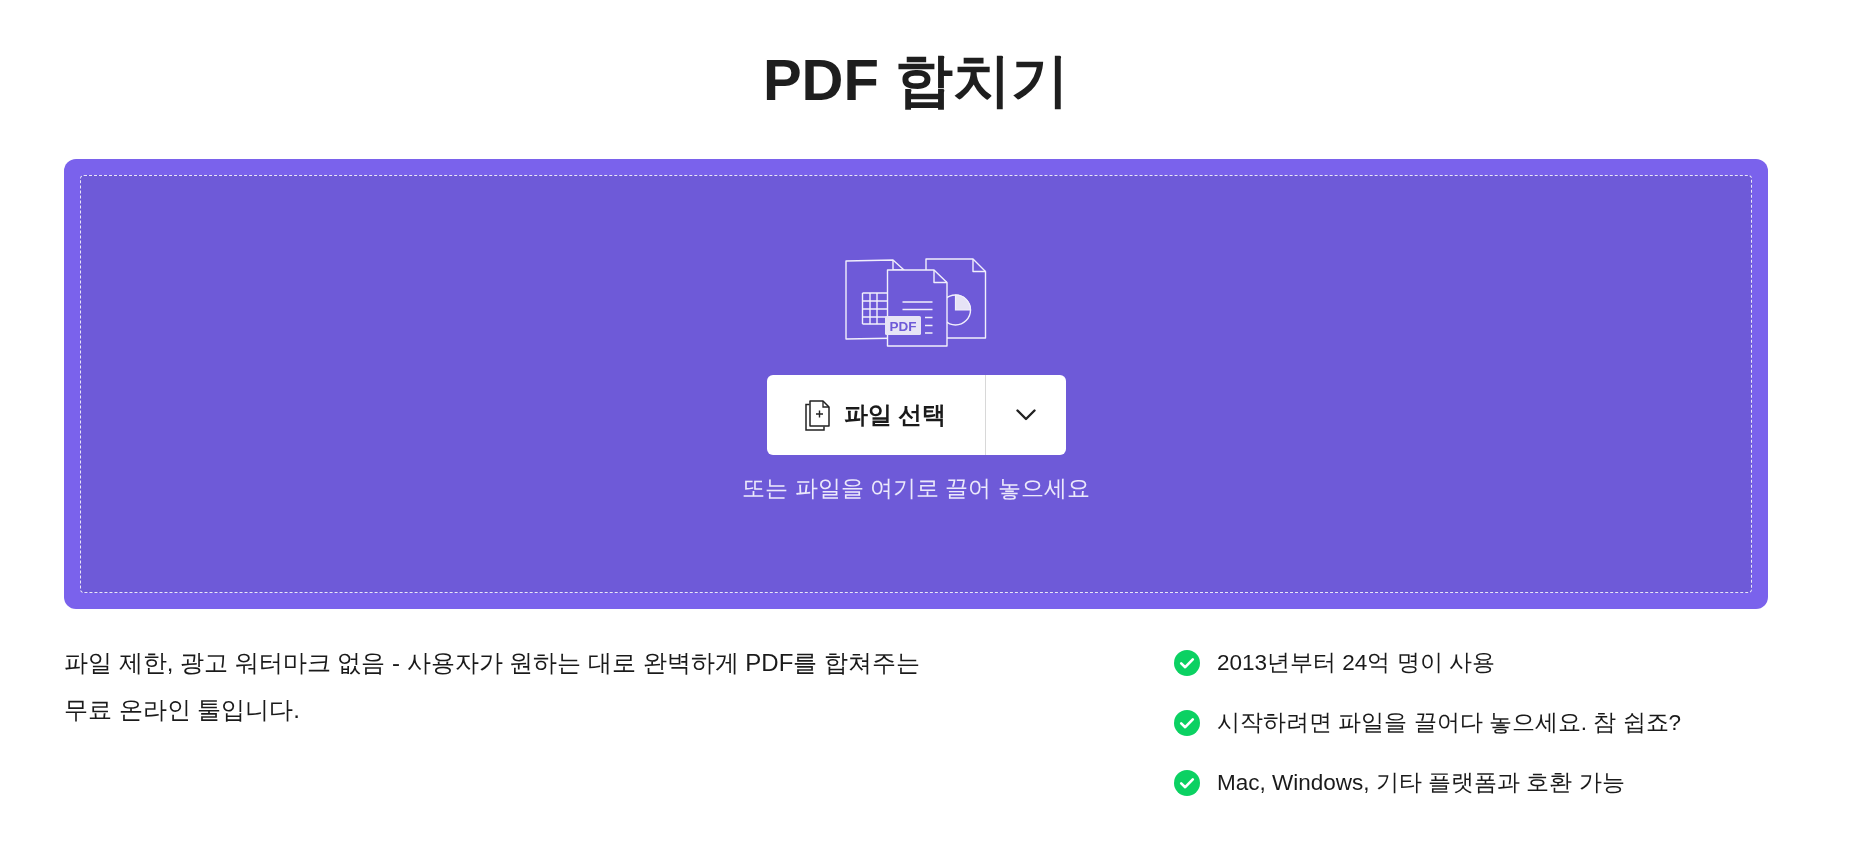  What do you see at coordinates (1449, 723) in the screenshot?
I see `feature-text: 시작하려면 파일을 끌어다 놓으세요. 참 쉽죠?` at bounding box center [1449, 723].